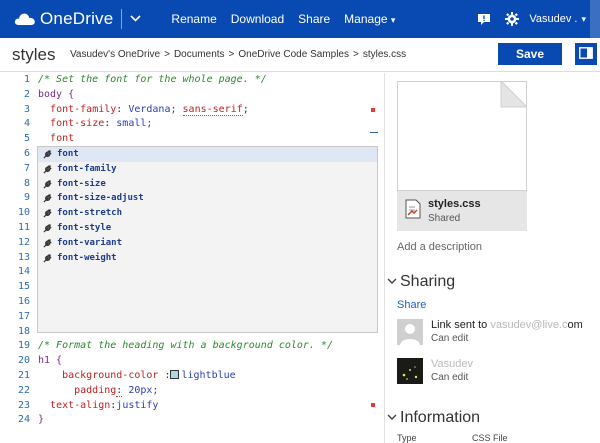  I want to click on person-permission: Can edit, so click(450, 338).